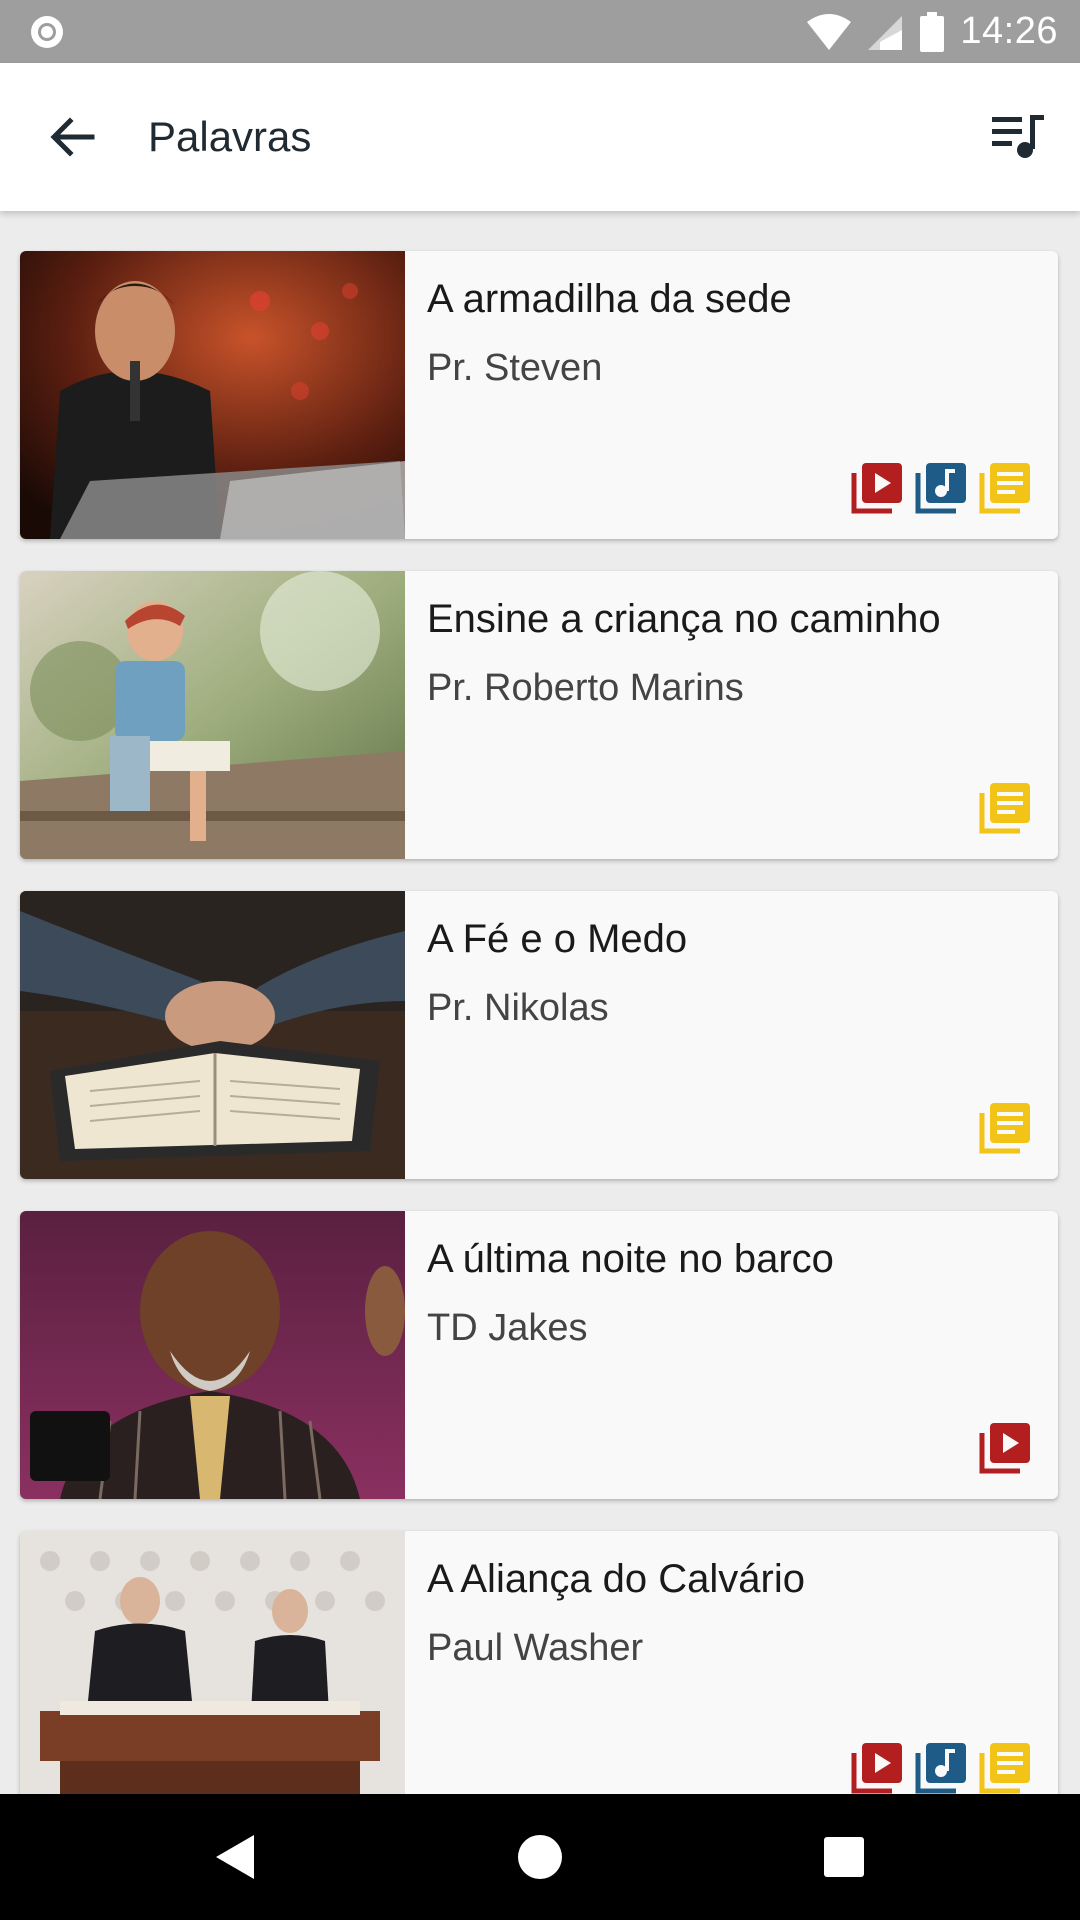  Describe the element at coordinates (47, 32) in the screenshot. I see `notification-ring-icon` at that location.